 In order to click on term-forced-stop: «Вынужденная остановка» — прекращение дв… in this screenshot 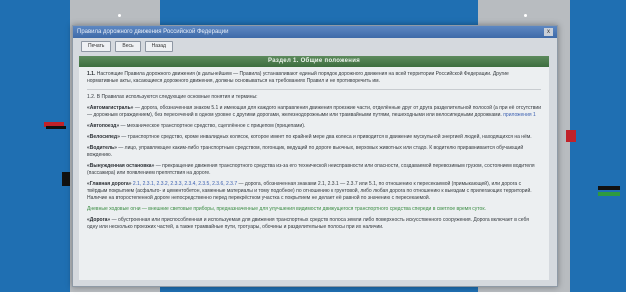, I will do `click(314, 170)`.